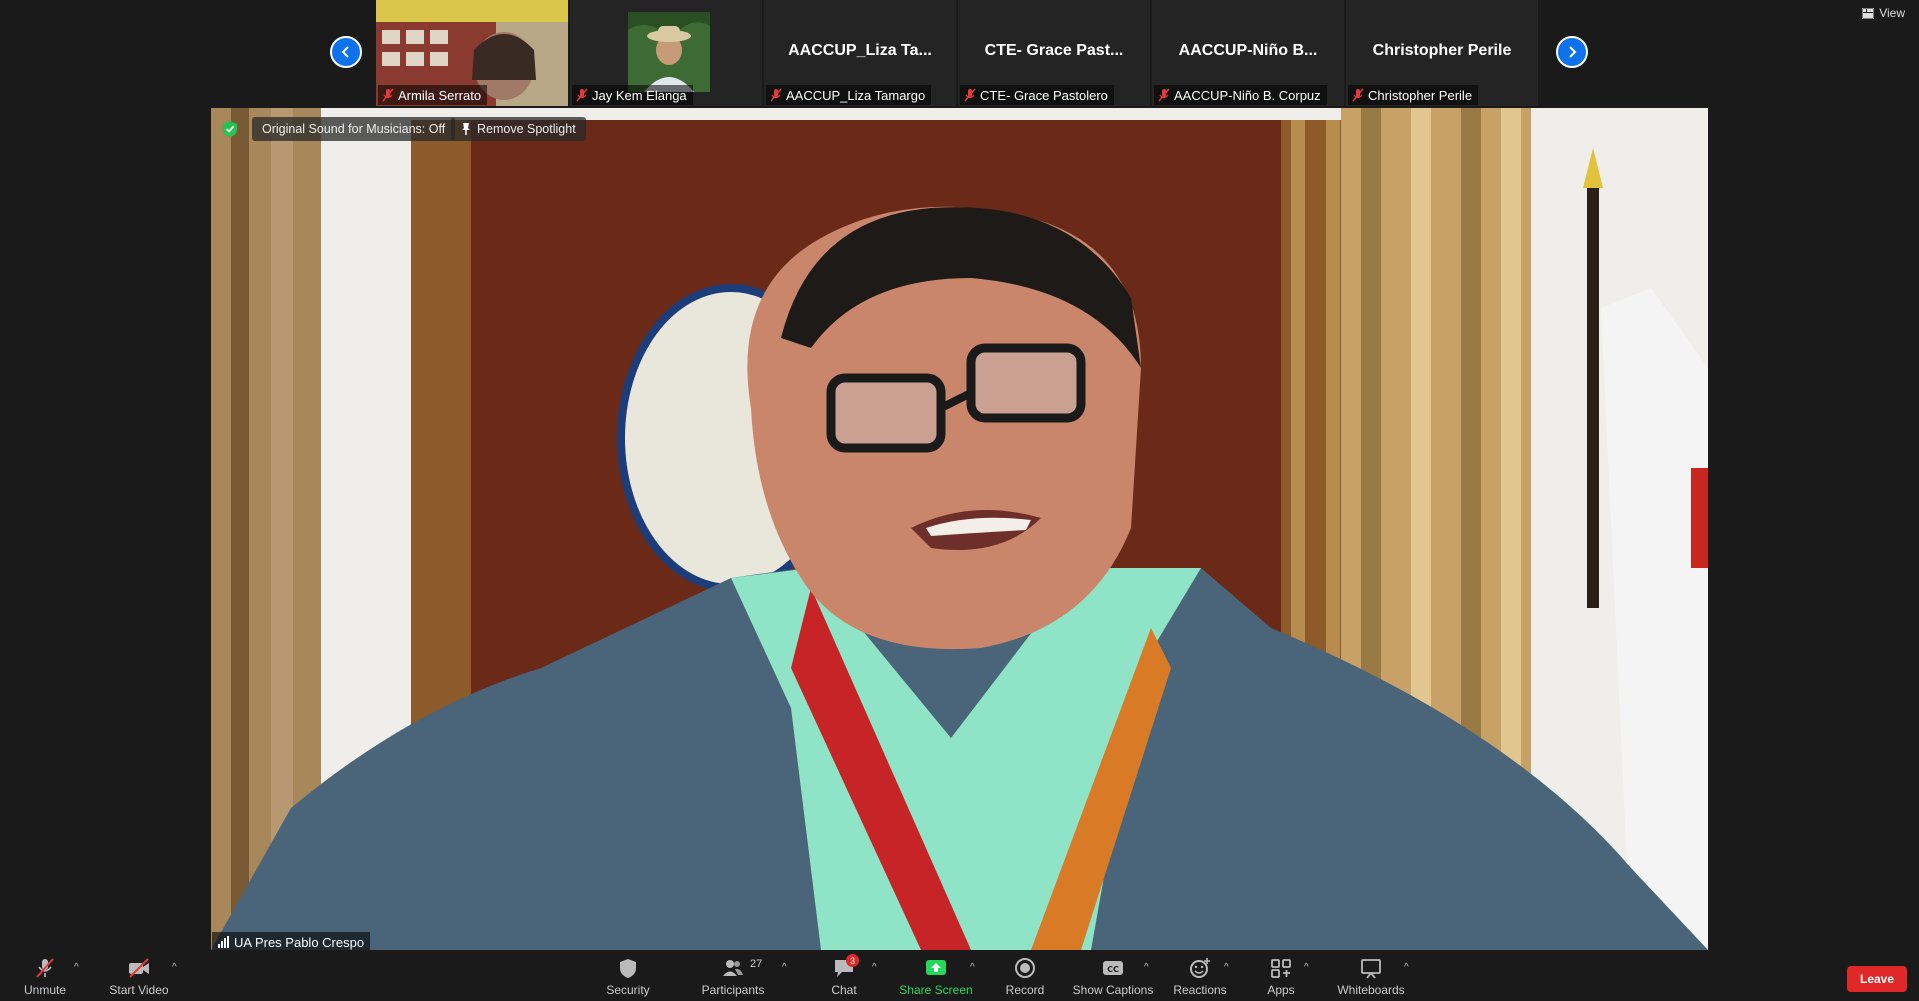 This screenshot has height=1001, width=1919. Describe the element at coordinates (174, 967) in the screenshot. I see `video-options-caret: ^` at that location.